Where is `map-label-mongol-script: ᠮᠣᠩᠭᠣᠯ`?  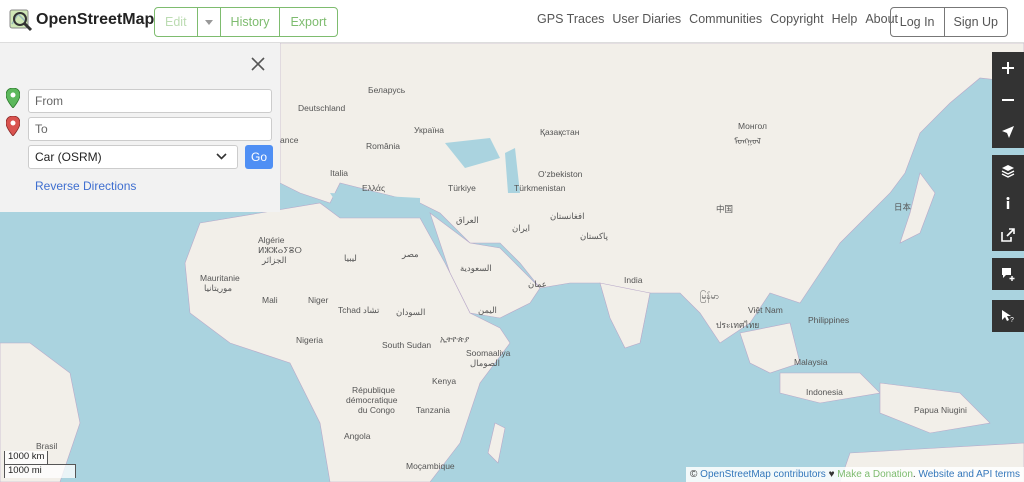
map-label-mongol-script: ᠮᠣᠩᠭᠣᠯ is located at coordinates (747, 141).